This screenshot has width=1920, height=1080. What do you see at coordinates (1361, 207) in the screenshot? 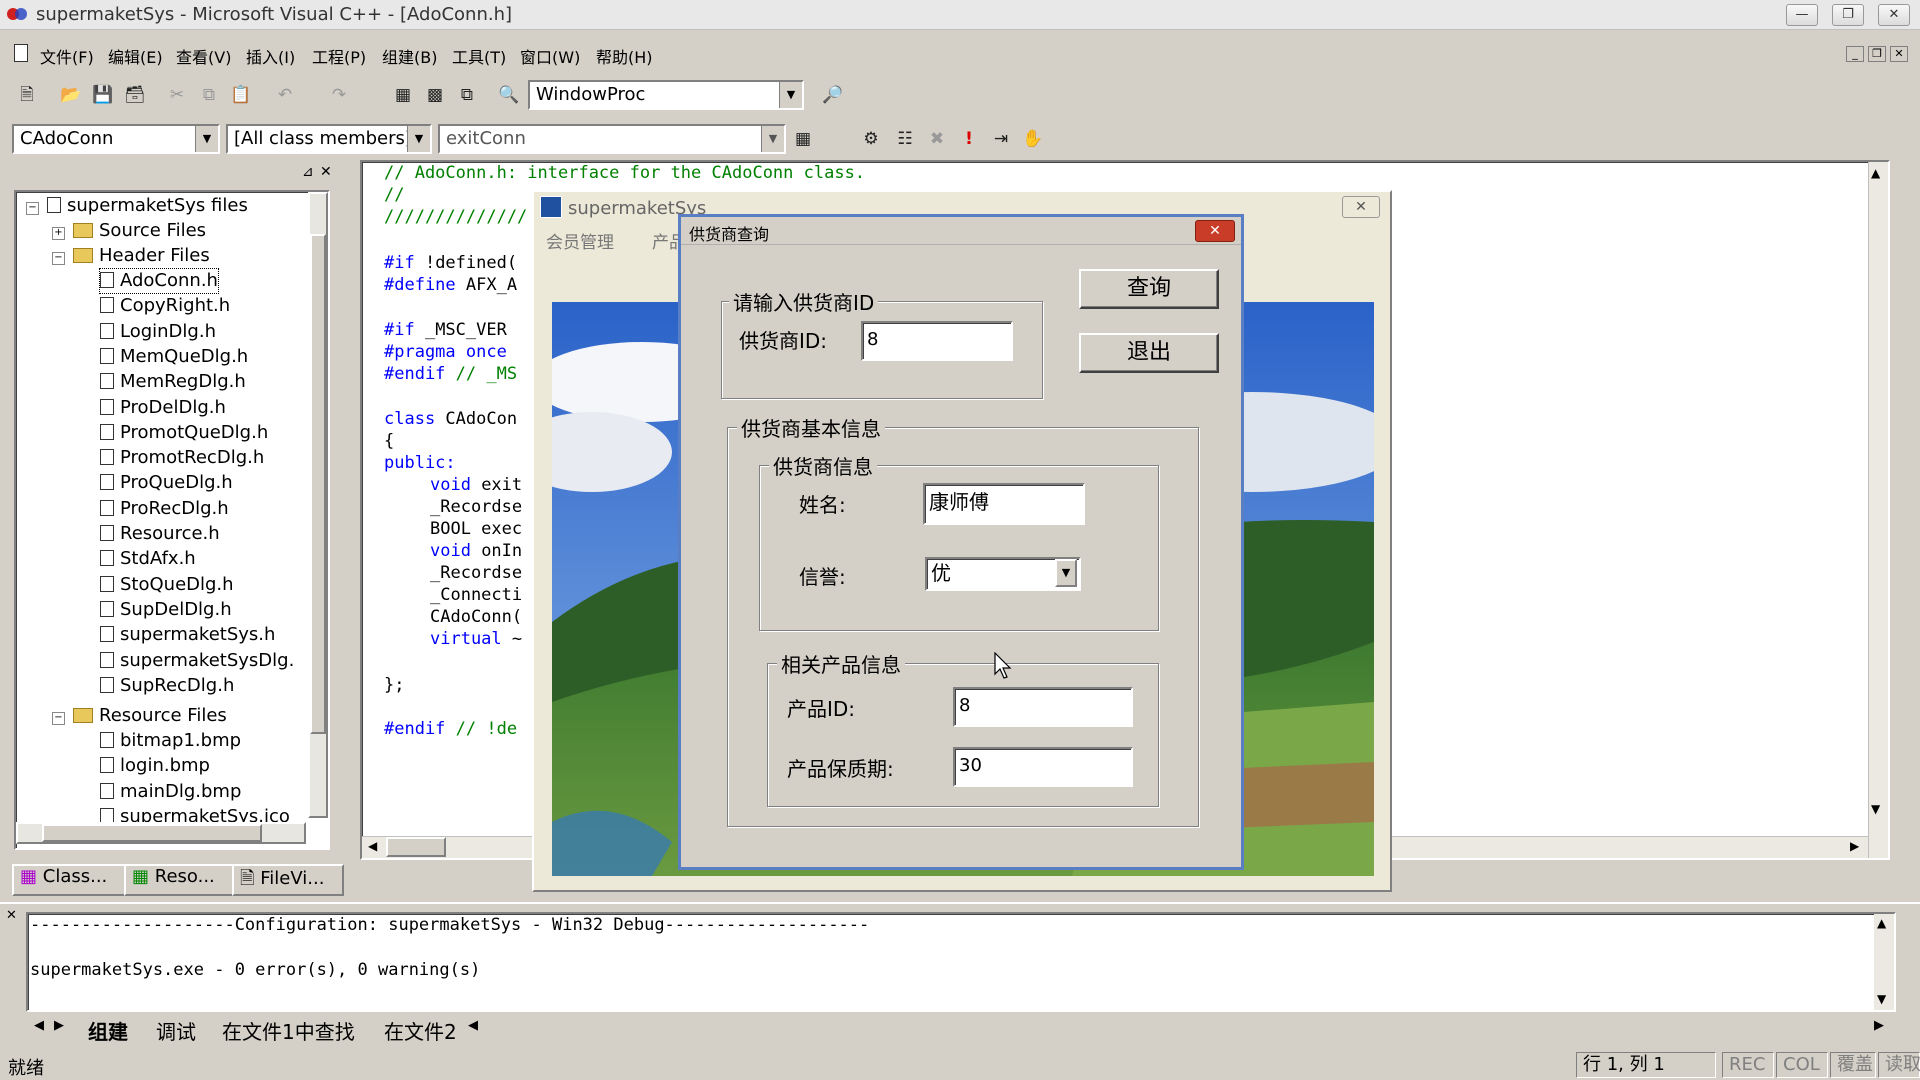
I see `main-dialog-close-button: ✕` at bounding box center [1361, 207].